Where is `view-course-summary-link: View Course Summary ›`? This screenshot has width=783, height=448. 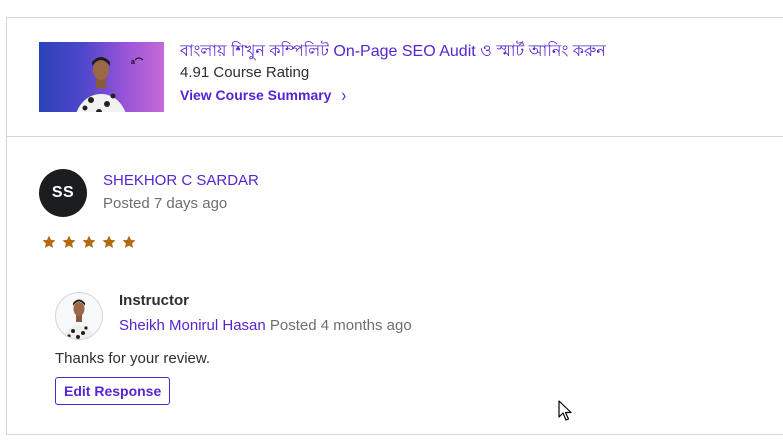
view-course-summary-link: View Course Summary › is located at coordinates (263, 95).